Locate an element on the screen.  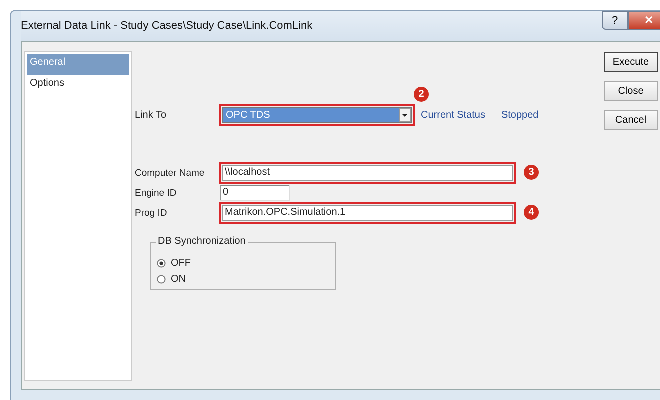
radio-label: ON is located at coordinates (178, 279).